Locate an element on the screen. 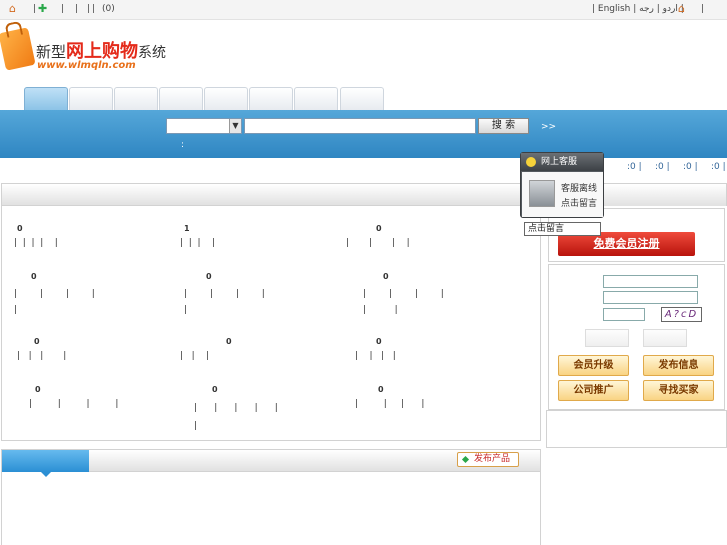  category-links: | | | is located at coordinates (194, 356).